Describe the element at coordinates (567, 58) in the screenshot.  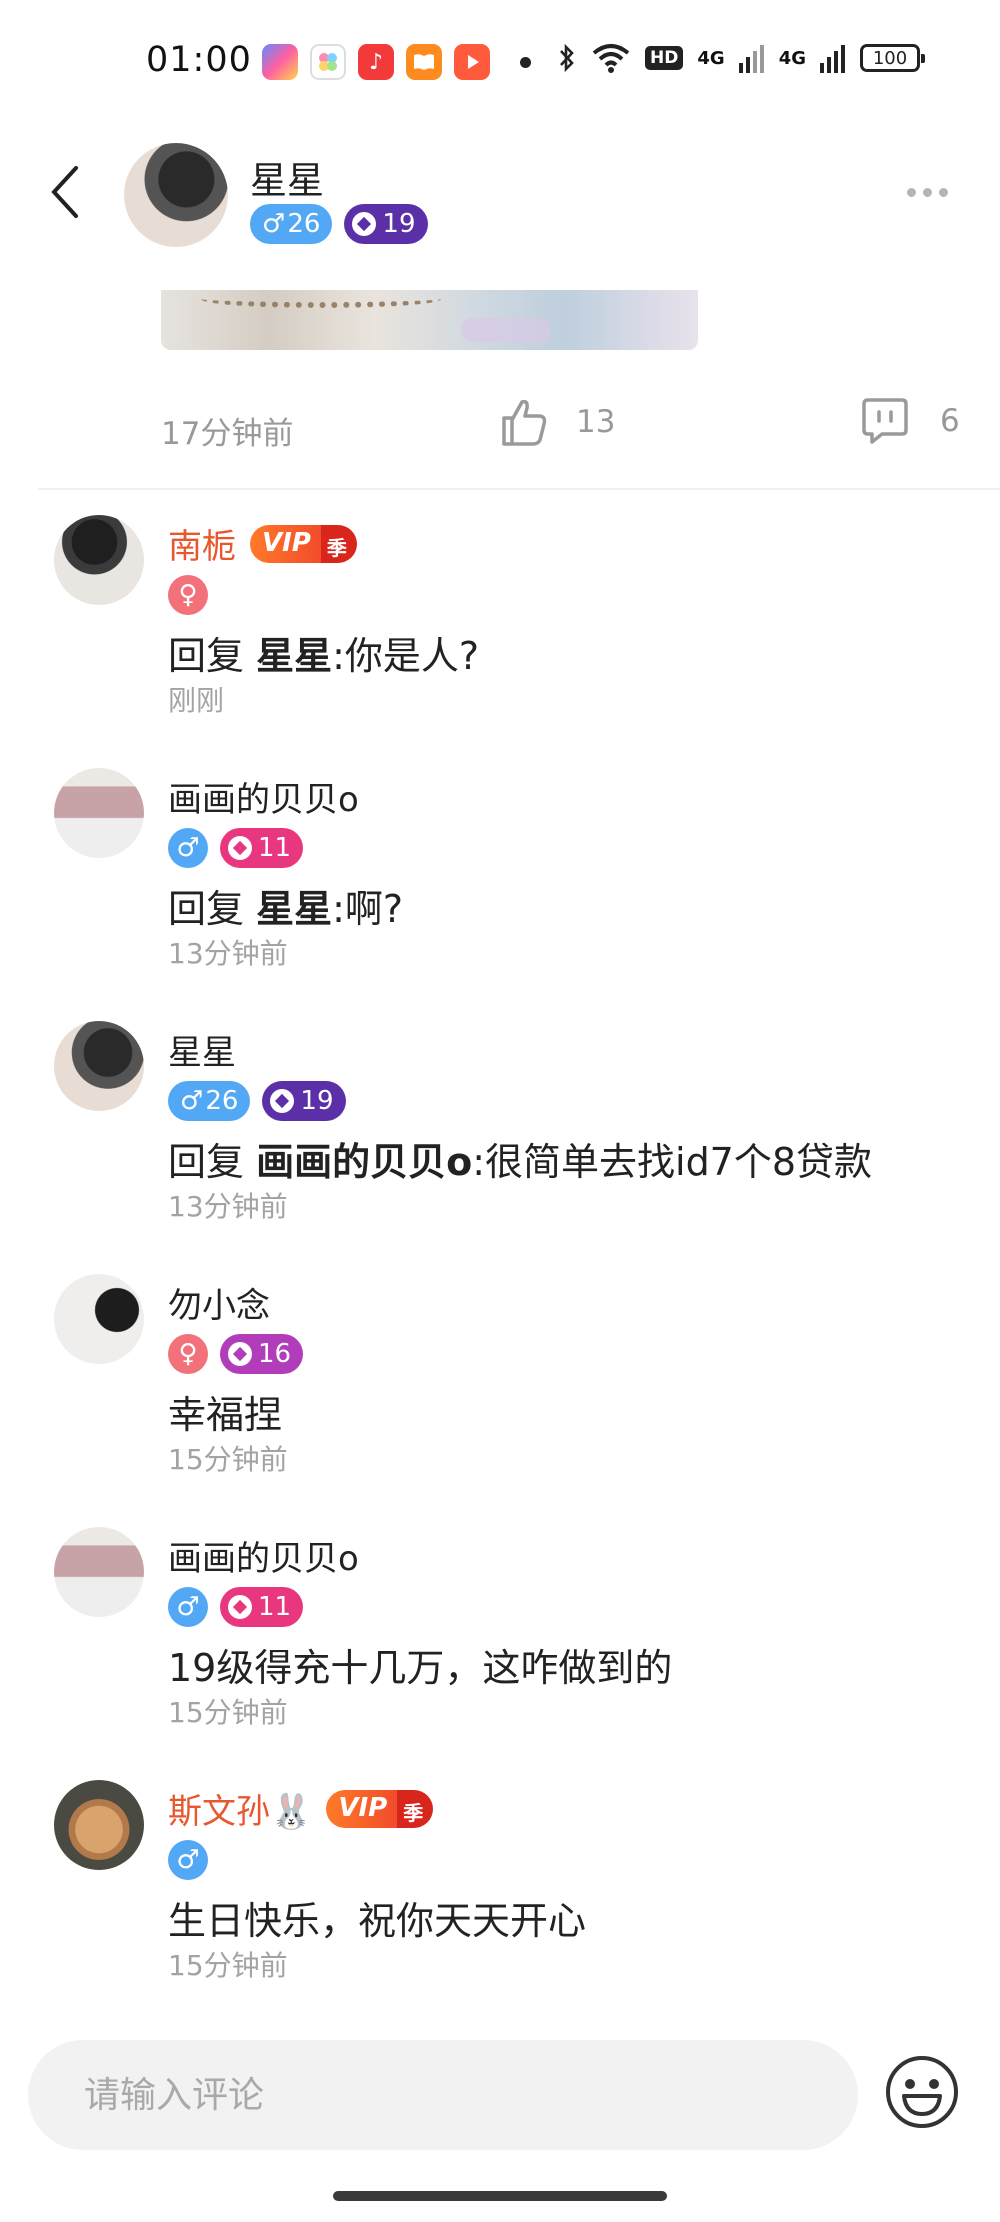
I see `bluetooth-icon` at that location.